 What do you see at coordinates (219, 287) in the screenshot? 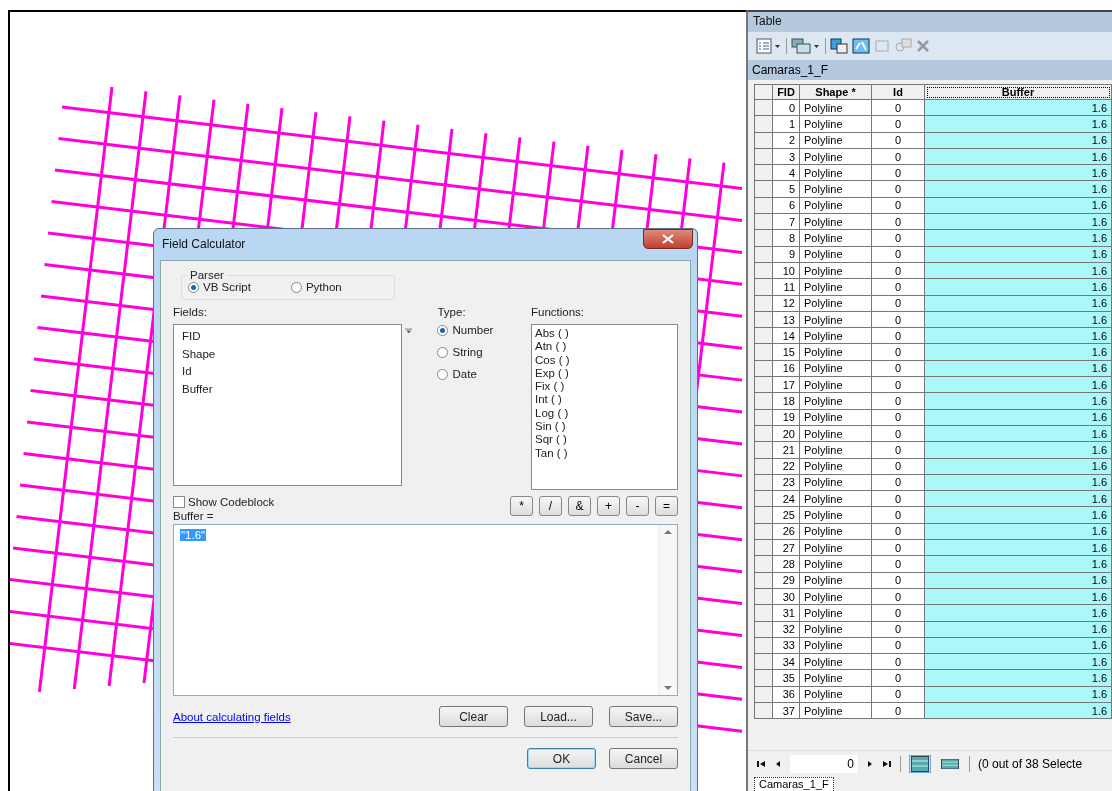
I see `radio-button: VB Script` at bounding box center [219, 287].